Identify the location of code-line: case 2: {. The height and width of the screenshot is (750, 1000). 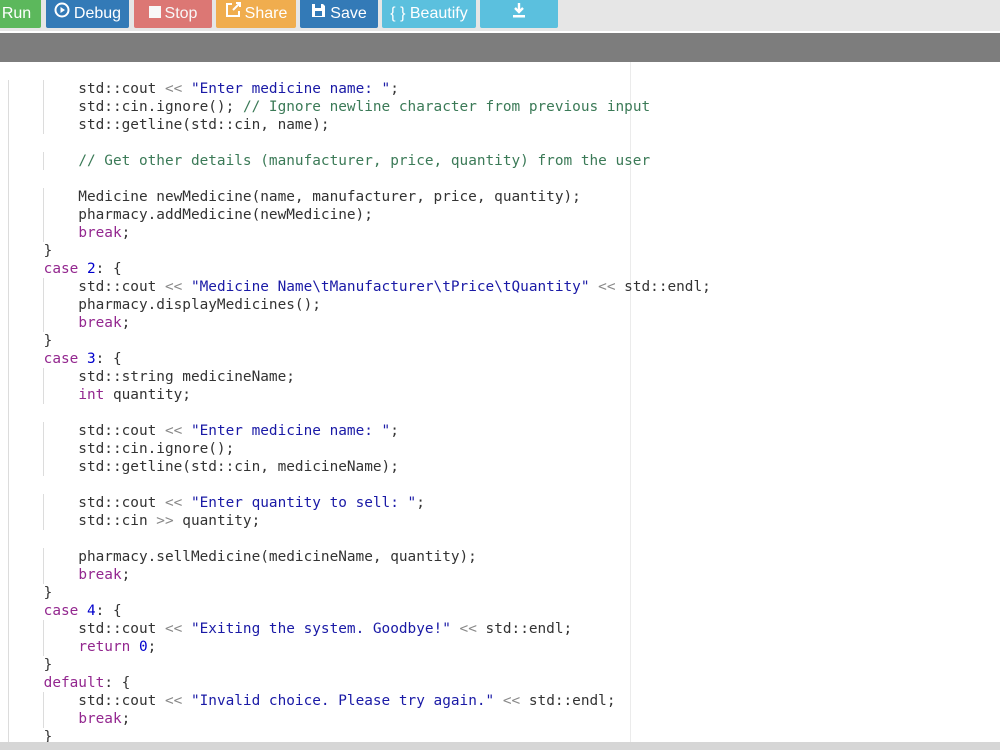
(359, 269).